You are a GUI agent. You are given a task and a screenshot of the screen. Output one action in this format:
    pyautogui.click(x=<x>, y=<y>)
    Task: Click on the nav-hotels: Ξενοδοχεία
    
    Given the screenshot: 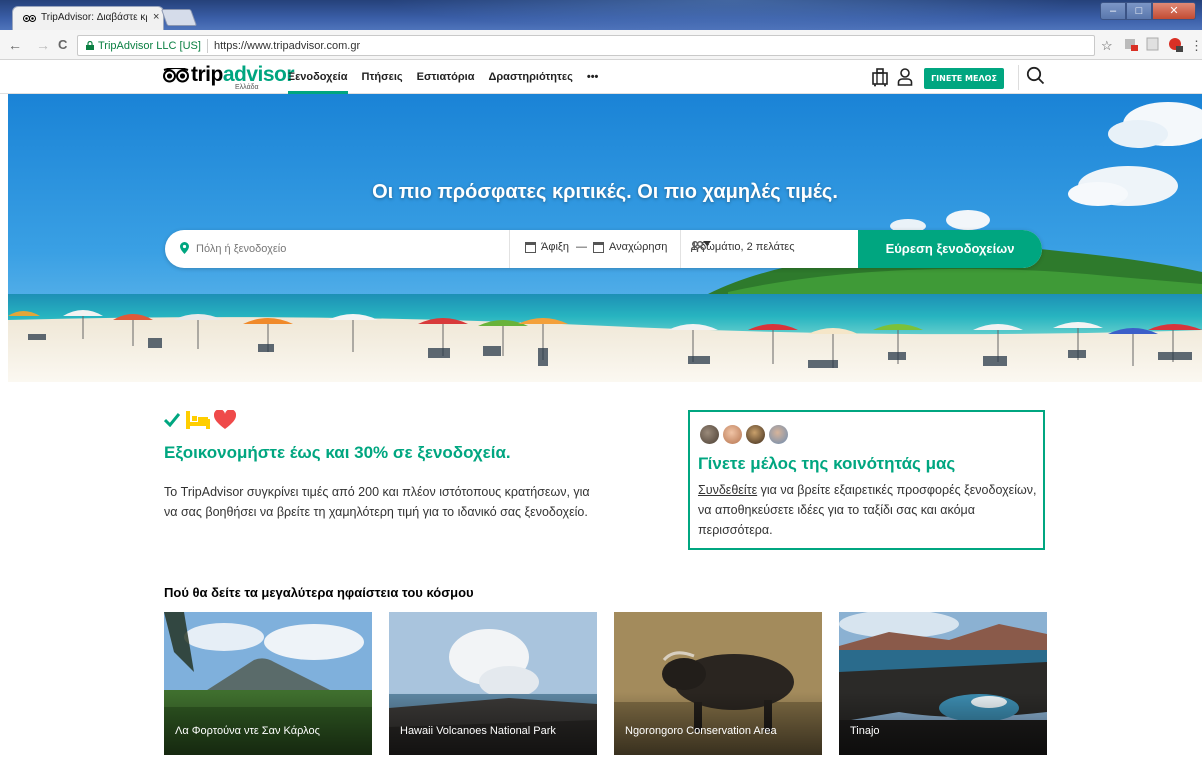 What is the action you would take?
    pyautogui.click(x=318, y=77)
    